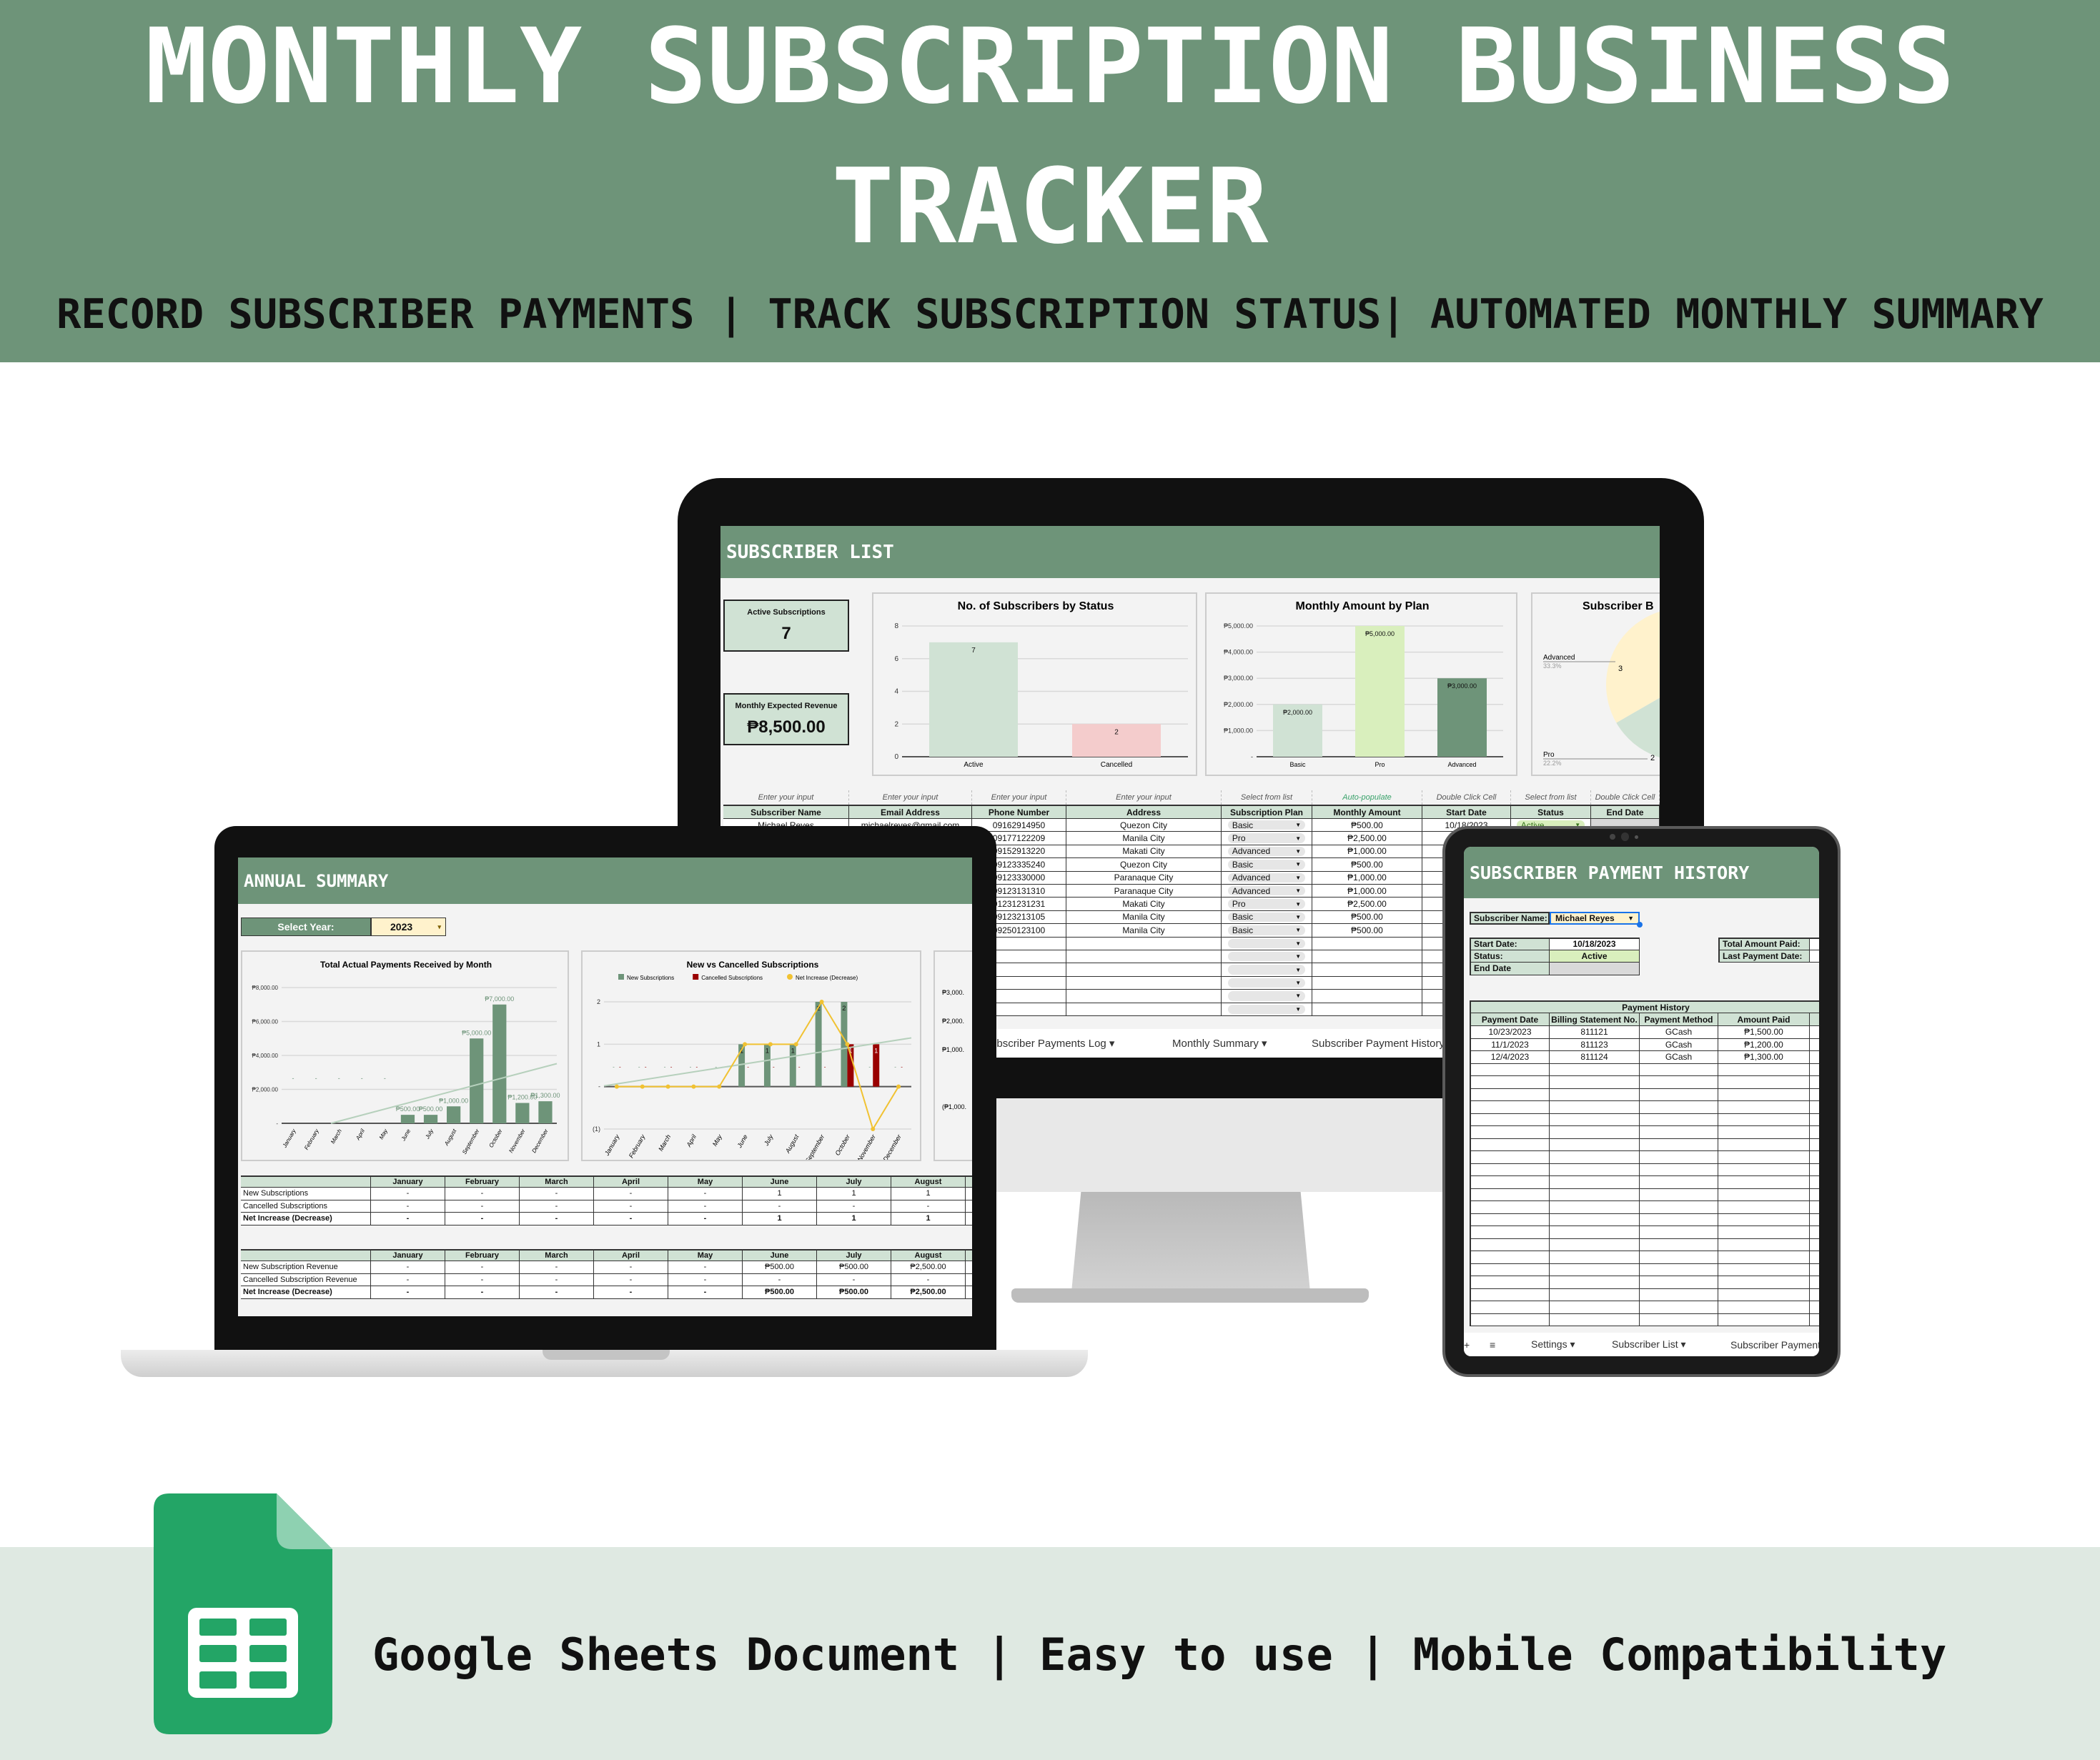  What do you see at coordinates (1595, 969) in the screenshot?
I see `detail-value` at bounding box center [1595, 969].